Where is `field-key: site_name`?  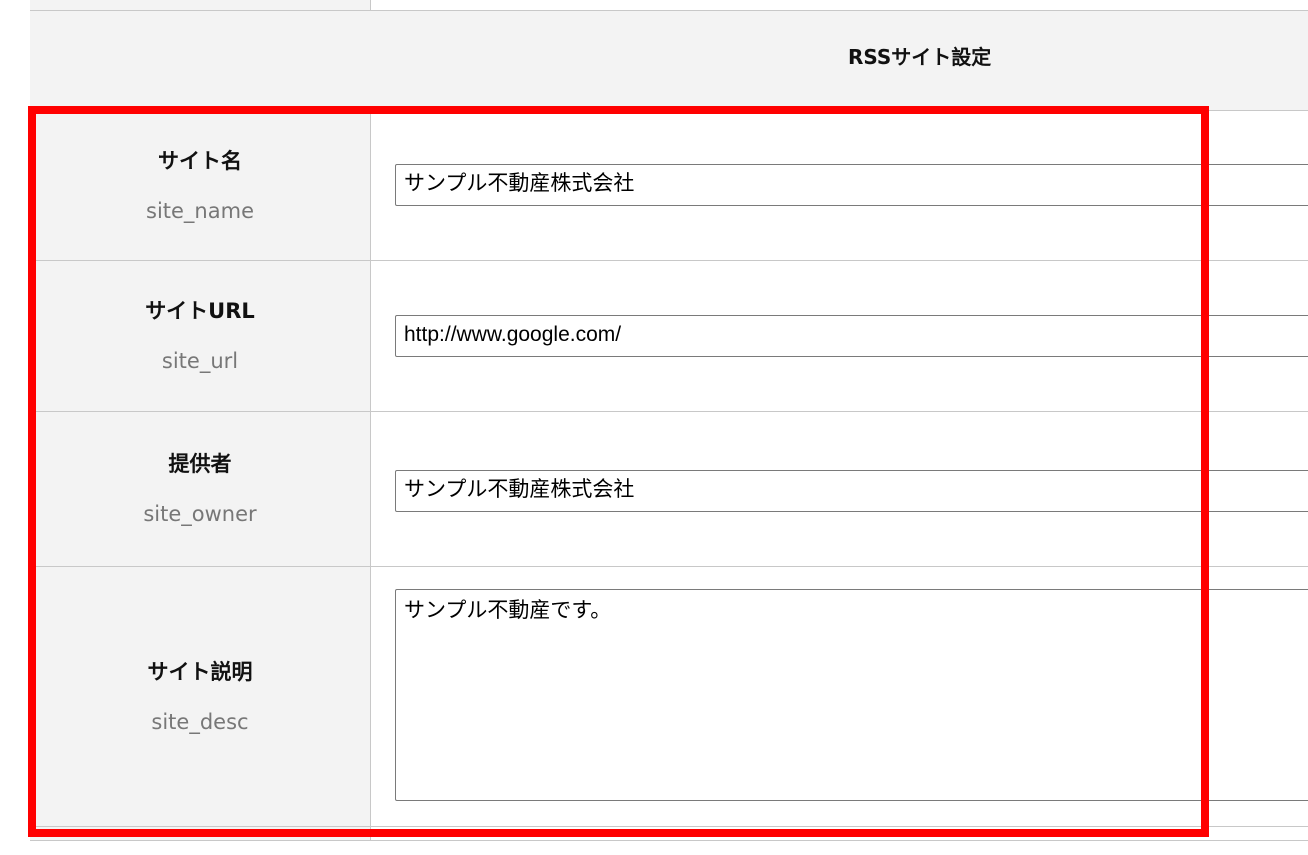
field-key: site_name is located at coordinates (200, 210).